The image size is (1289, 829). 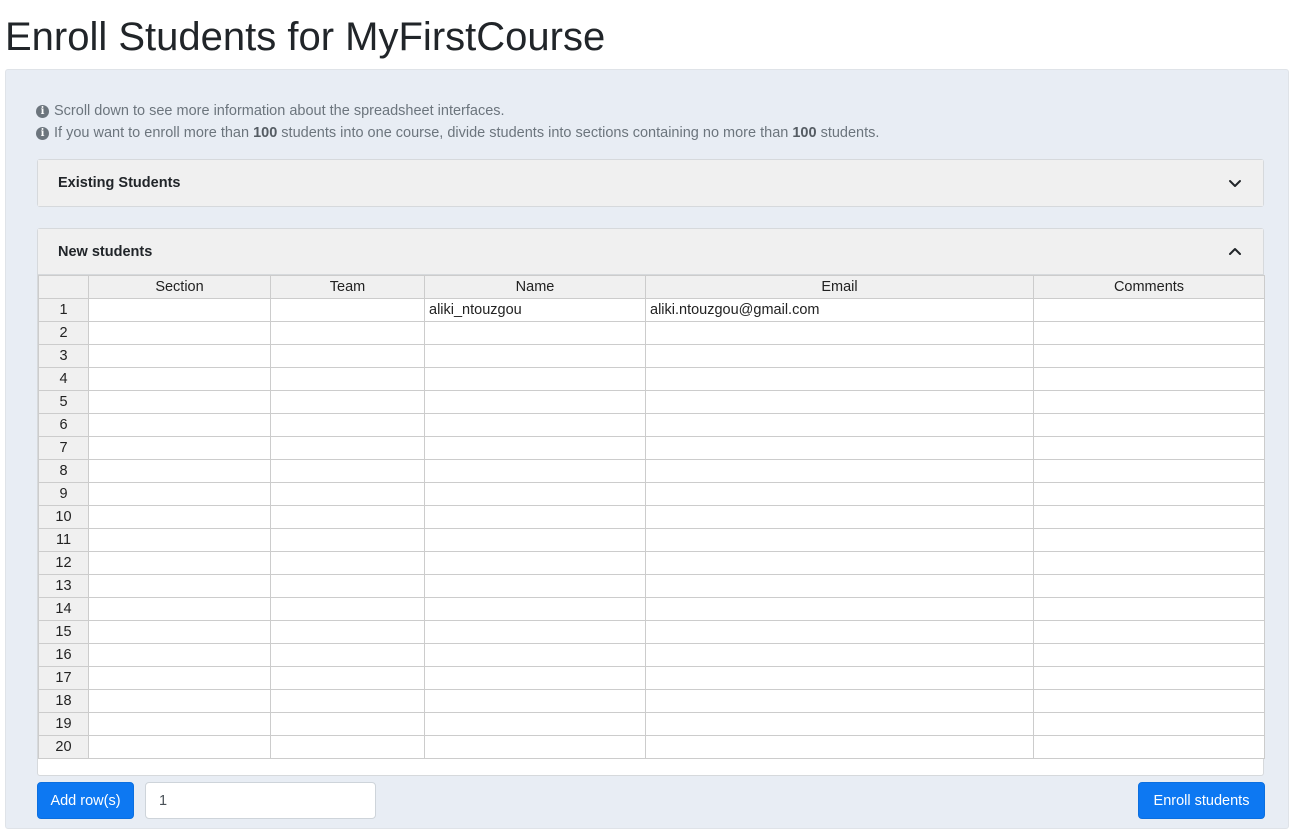 I want to click on column-header-email: Email, so click(x=839, y=287).